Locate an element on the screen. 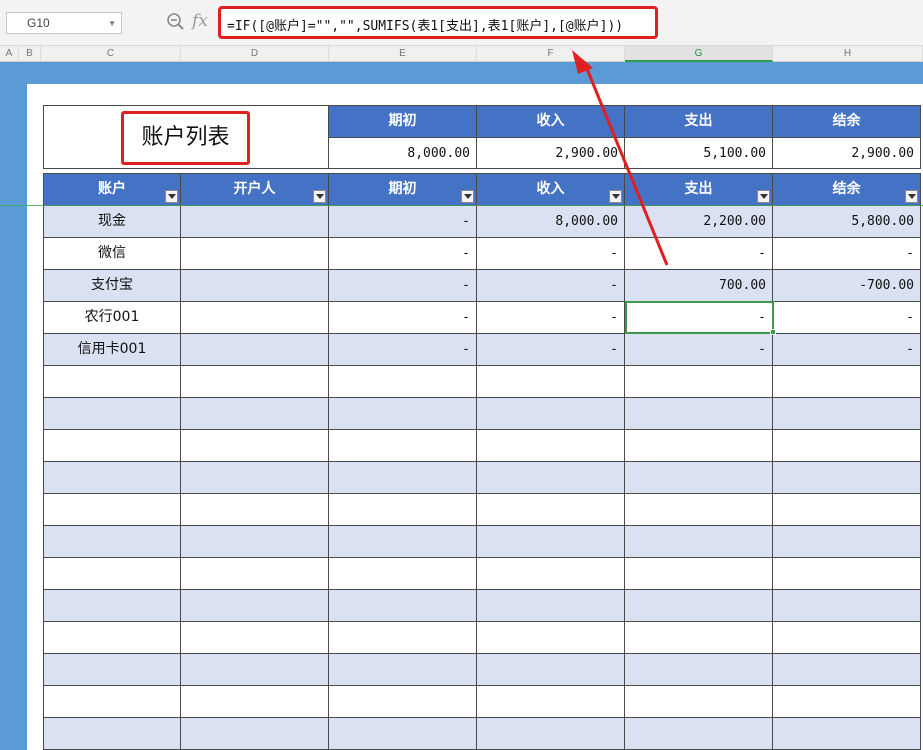 The width and height of the screenshot is (923, 750). table-cell-expense: 2,200.00 is located at coordinates (699, 222).